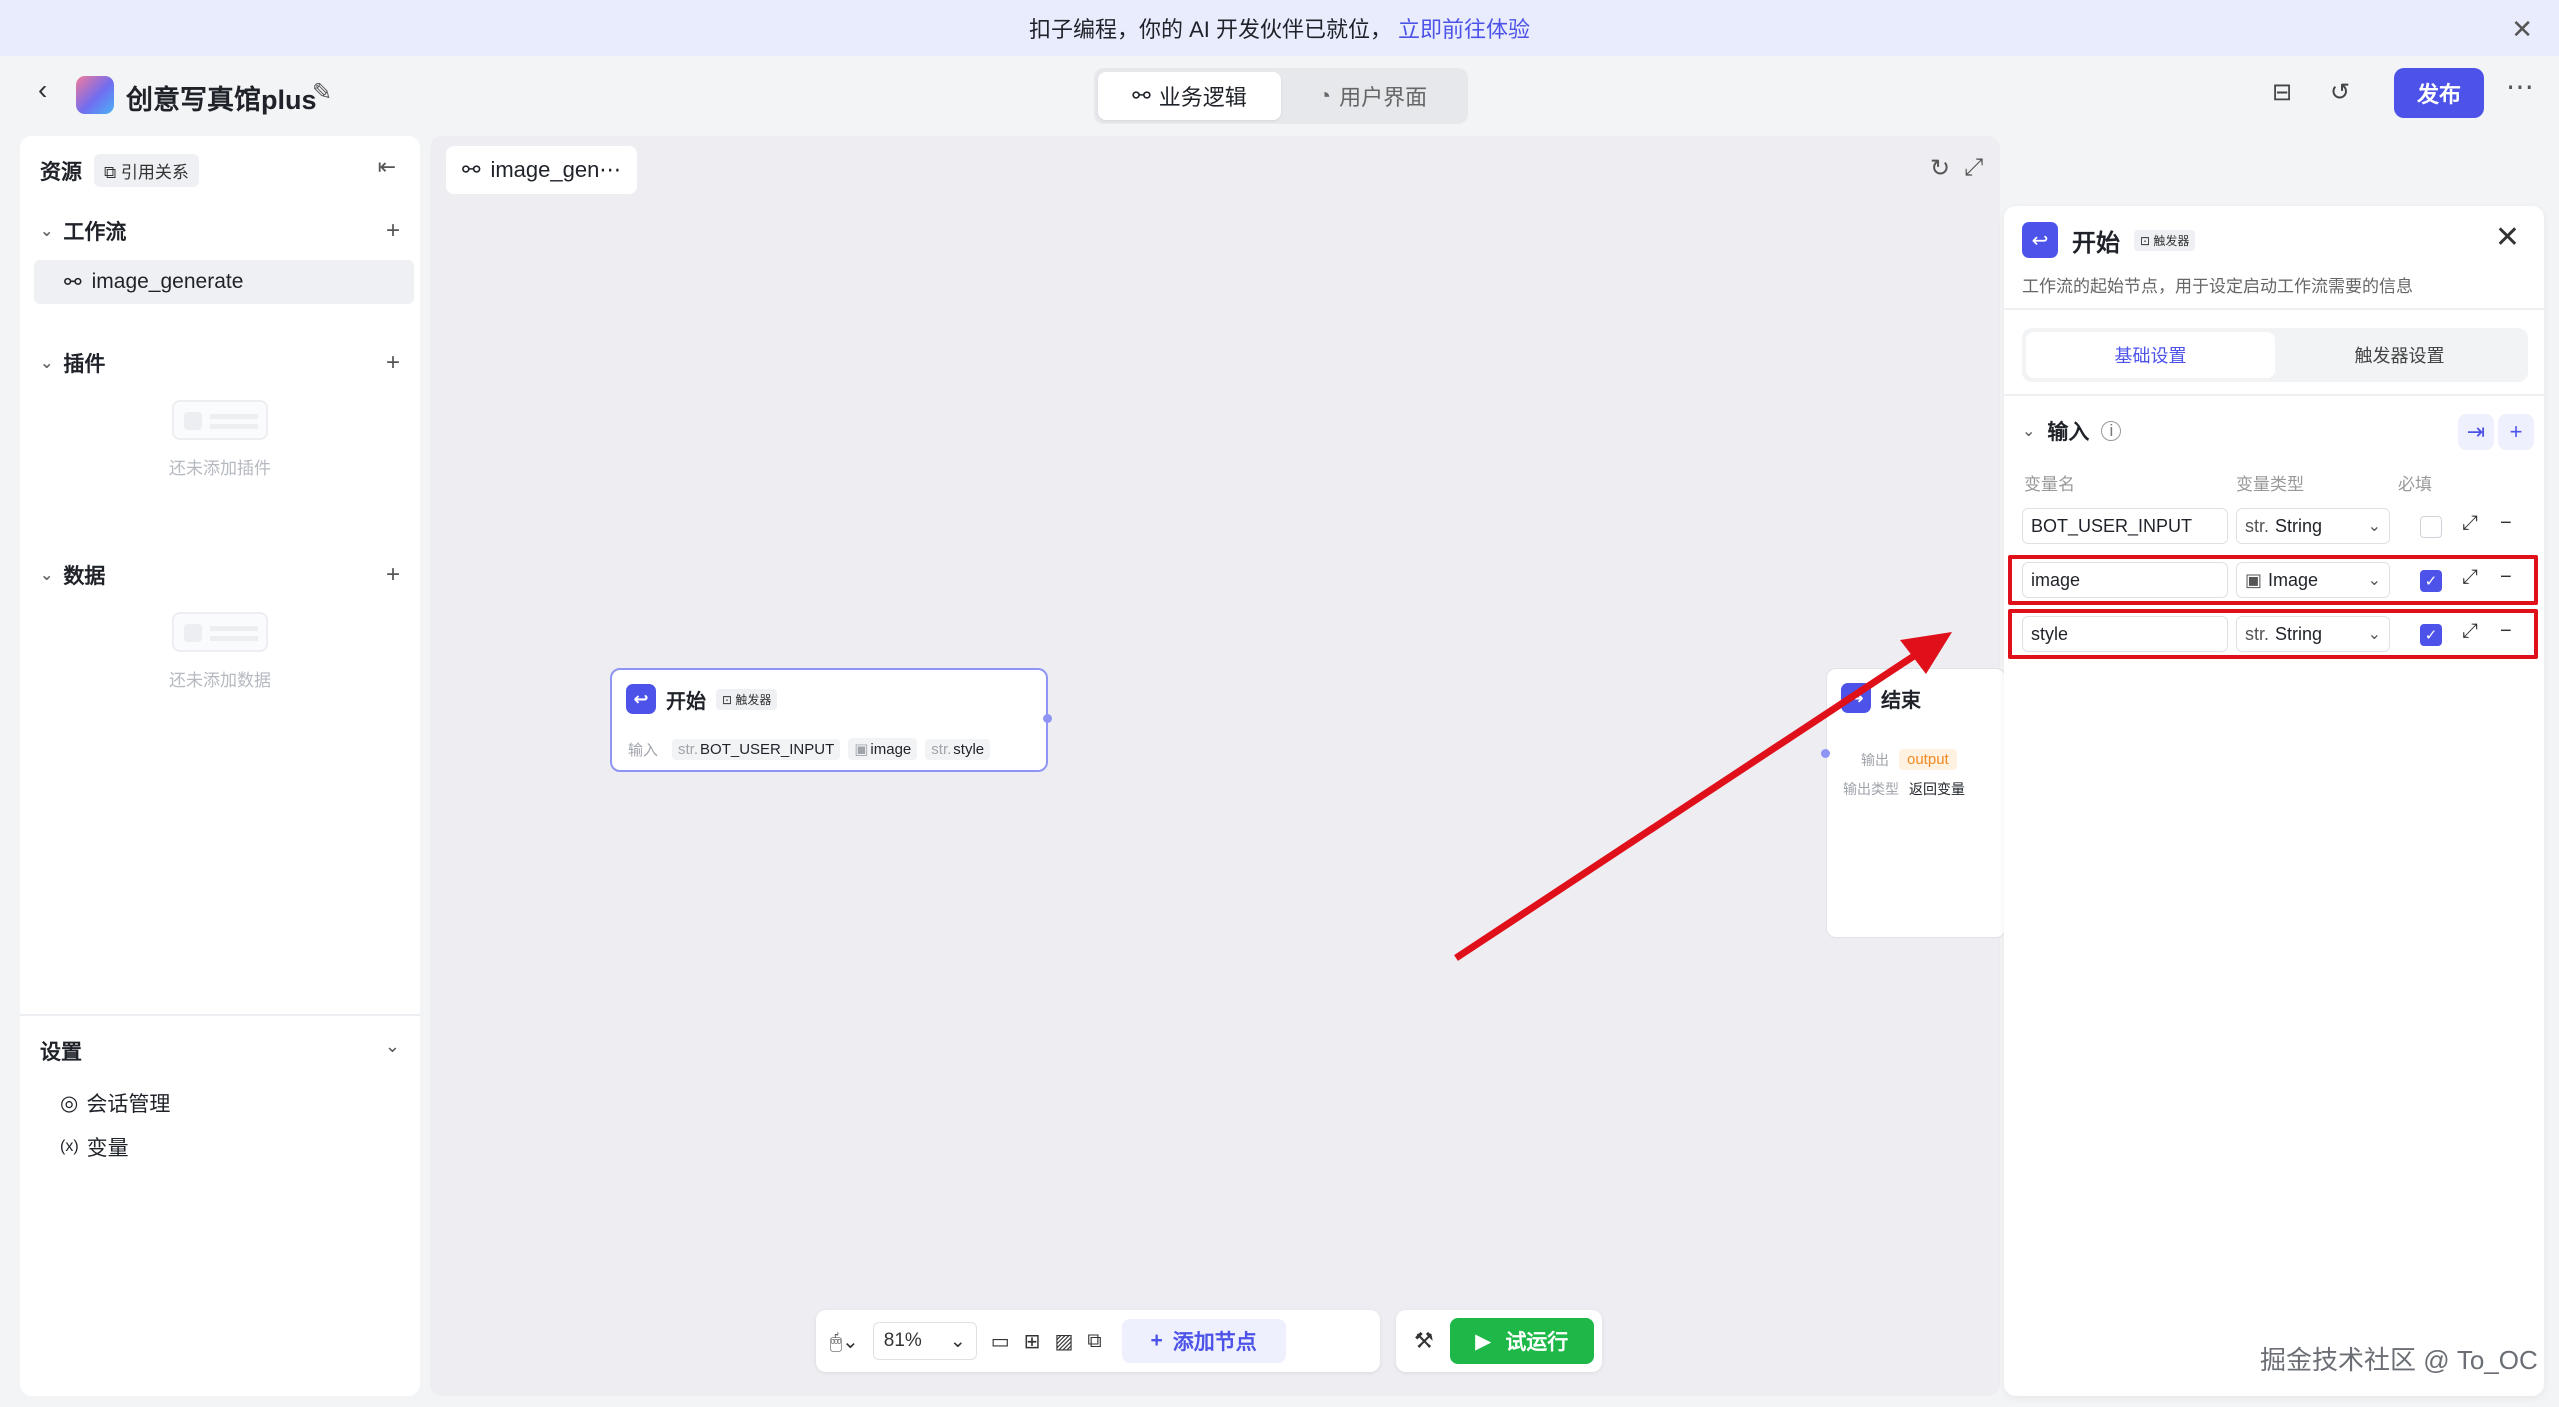 The width and height of the screenshot is (2559, 1407). I want to click on fit-view-icon: ⧉, so click(1094, 1341).